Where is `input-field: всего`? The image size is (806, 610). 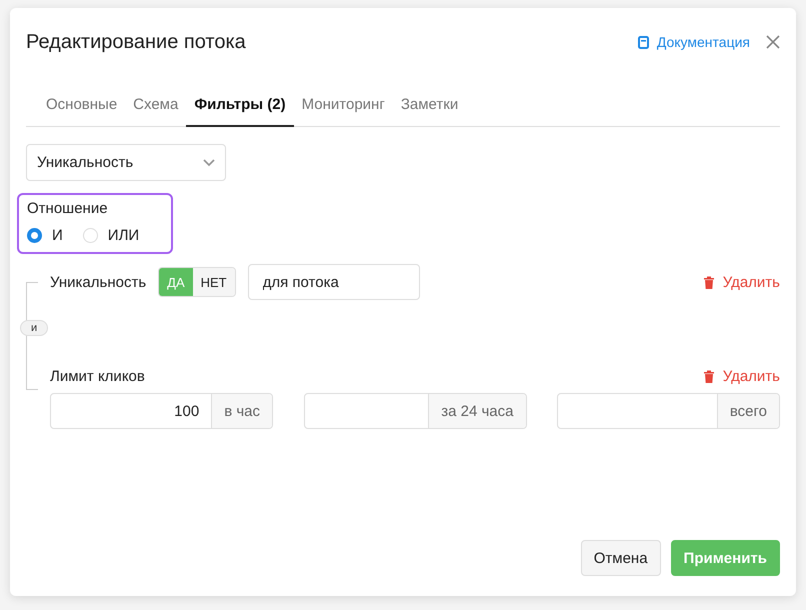
input-field: всего is located at coordinates (668, 411).